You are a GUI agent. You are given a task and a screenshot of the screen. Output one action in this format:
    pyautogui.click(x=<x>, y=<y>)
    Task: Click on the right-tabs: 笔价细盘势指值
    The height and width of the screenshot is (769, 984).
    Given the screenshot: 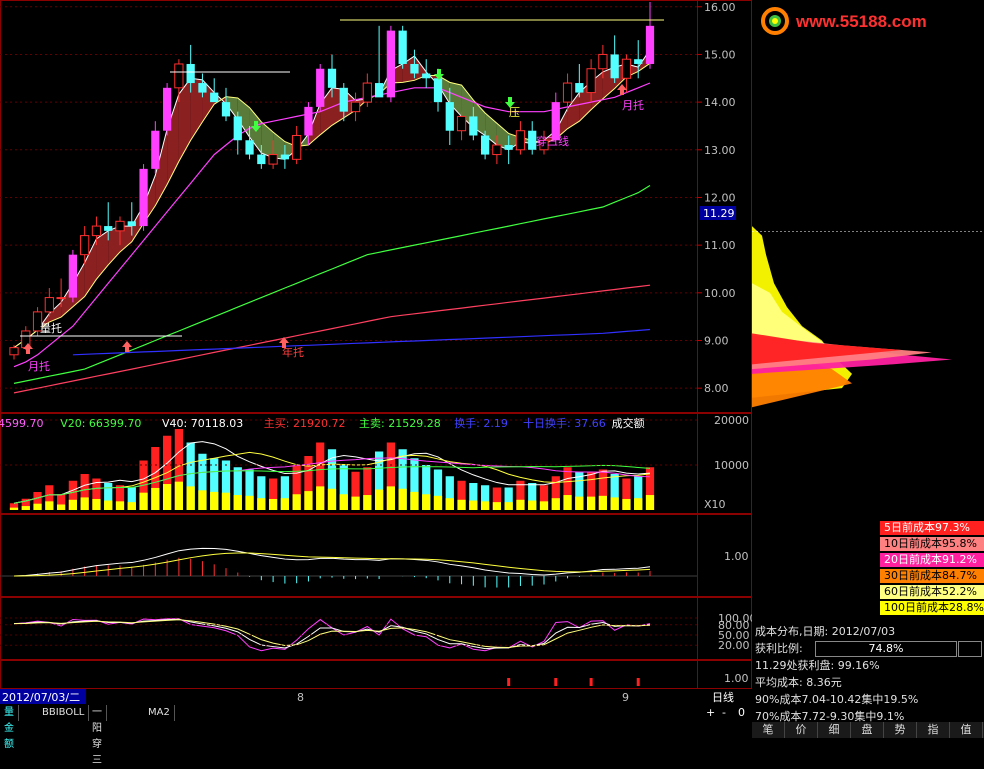 What is the action you would take?
    pyautogui.click(x=868, y=730)
    